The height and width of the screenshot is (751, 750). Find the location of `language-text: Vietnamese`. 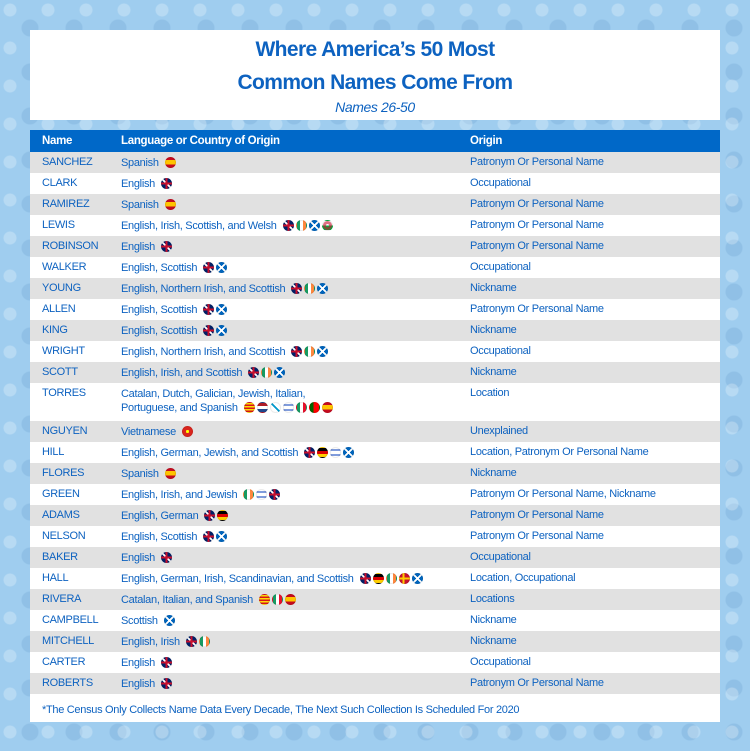

language-text: Vietnamese is located at coordinates (148, 432).